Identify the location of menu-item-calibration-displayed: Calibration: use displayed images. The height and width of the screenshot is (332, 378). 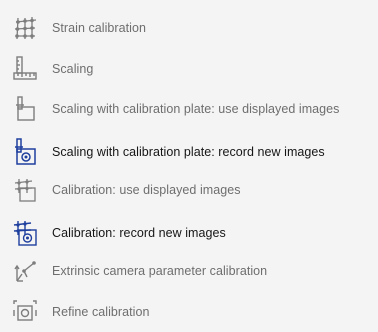
(189, 190).